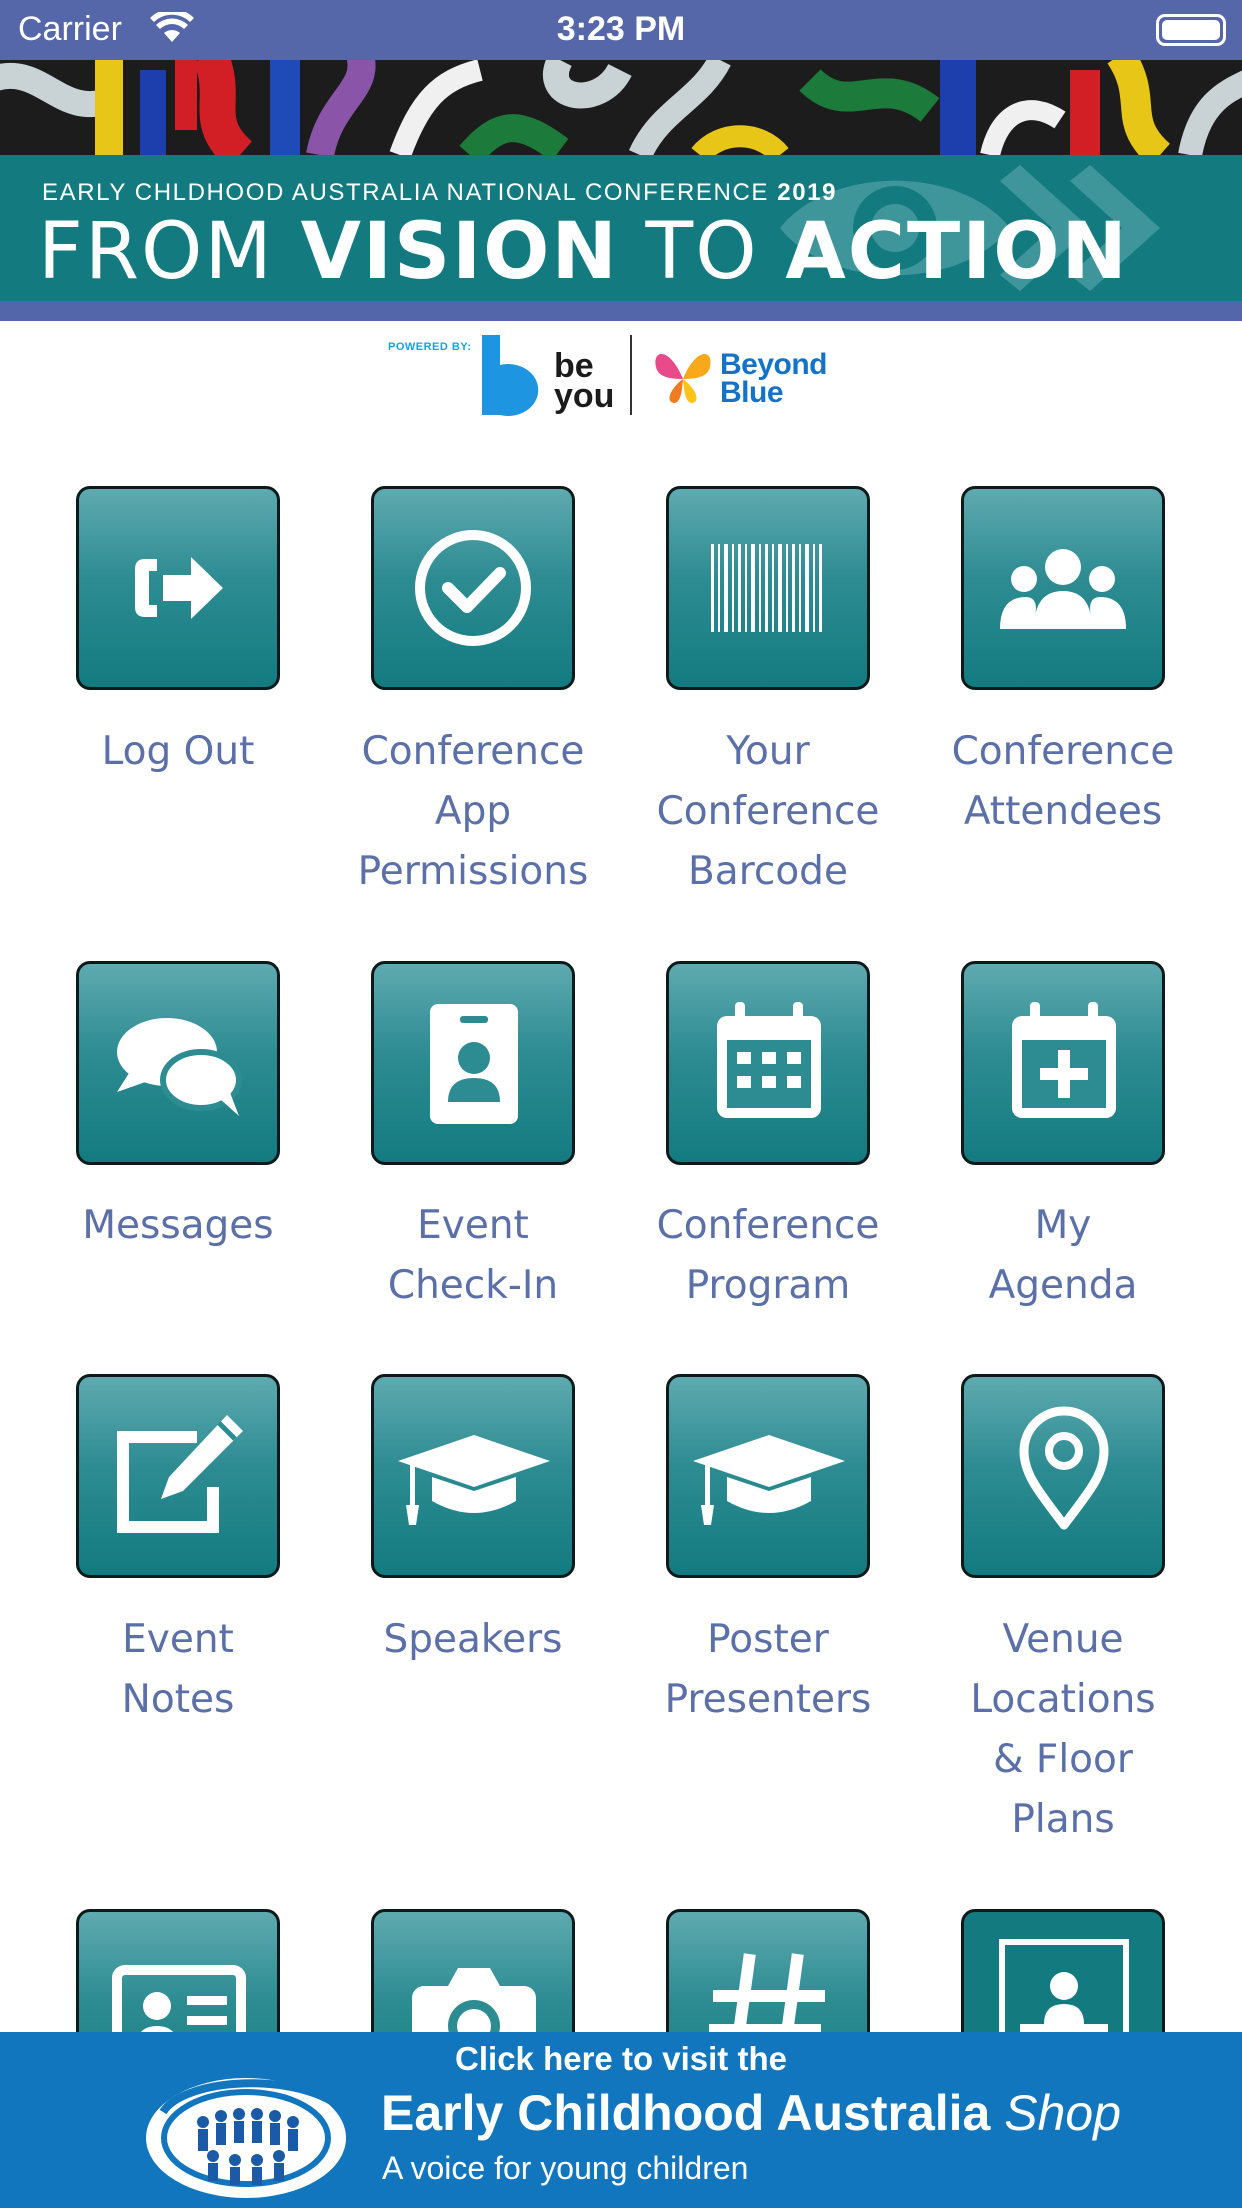 The width and height of the screenshot is (1242, 2208). I want to click on shop-banner-title: Early Childhood Australia Shop, so click(751, 2113).